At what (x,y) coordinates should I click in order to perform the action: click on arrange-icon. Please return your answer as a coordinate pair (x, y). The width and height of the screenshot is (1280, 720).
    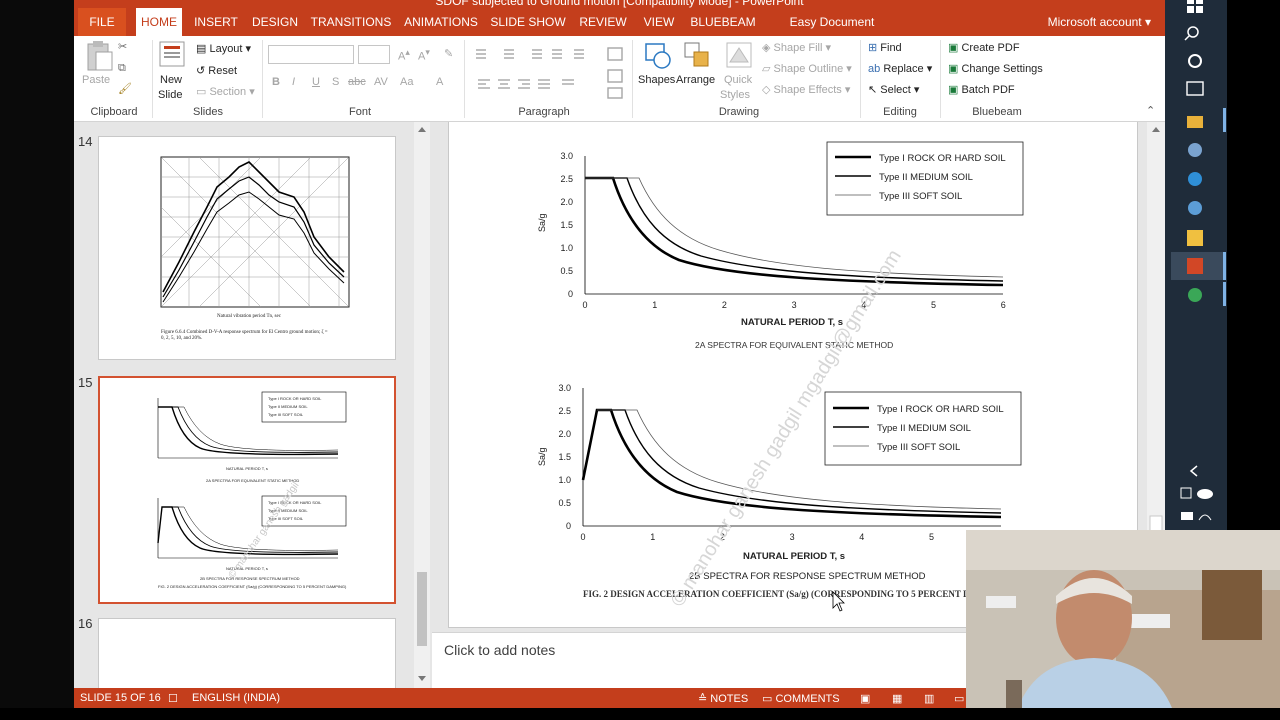
    Looking at the image, I should click on (697, 55).